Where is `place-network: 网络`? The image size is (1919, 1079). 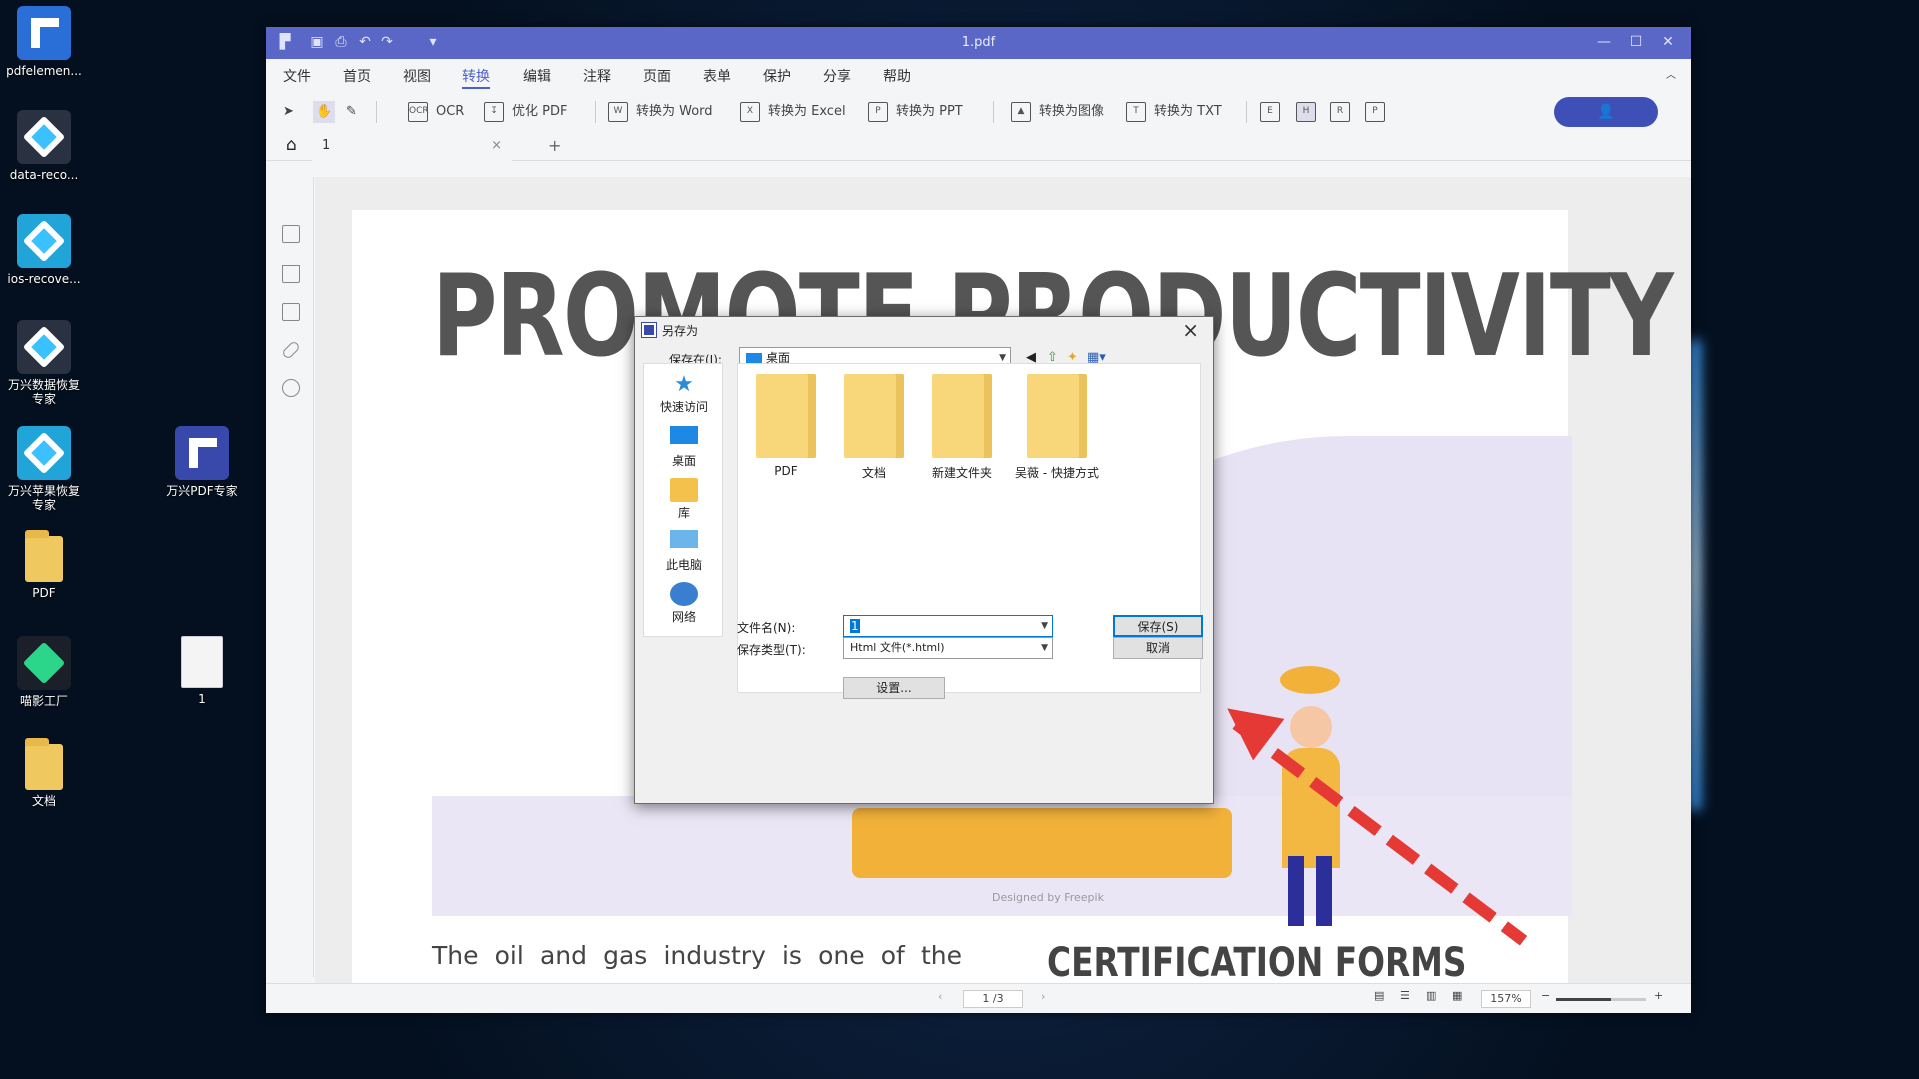 place-network: 网络 is located at coordinates (684, 603).